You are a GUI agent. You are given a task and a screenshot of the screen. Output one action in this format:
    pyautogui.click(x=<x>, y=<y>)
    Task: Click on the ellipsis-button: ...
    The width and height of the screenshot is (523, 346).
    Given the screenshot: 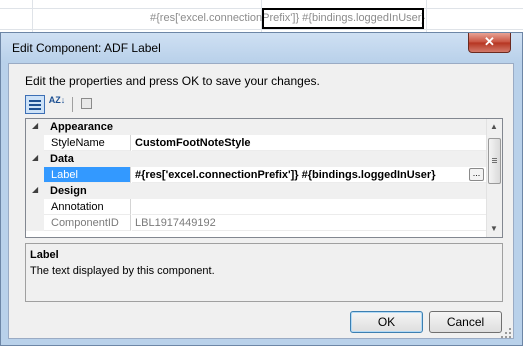 What is the action you would take?
    pyautogui.click(x=476, y=174)
    